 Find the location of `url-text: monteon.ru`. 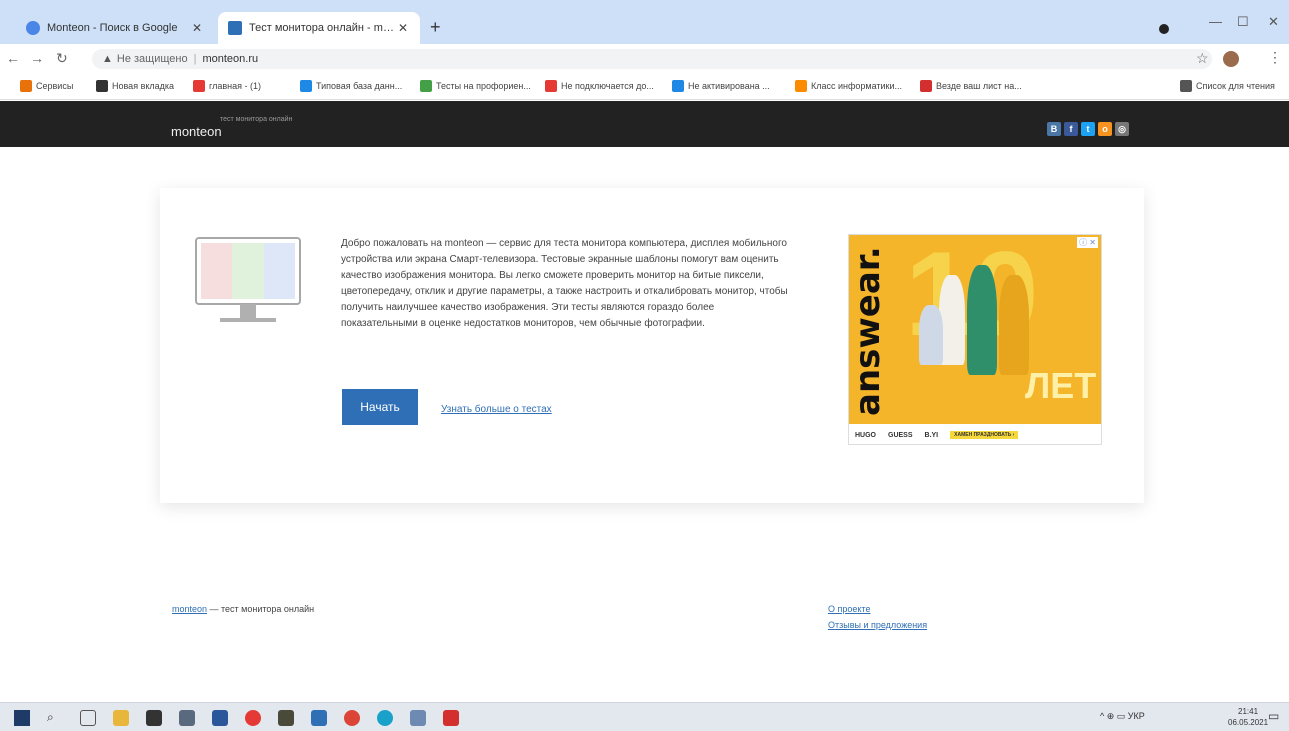

url-text: monteon.ru is located at coordinates (230, 59).